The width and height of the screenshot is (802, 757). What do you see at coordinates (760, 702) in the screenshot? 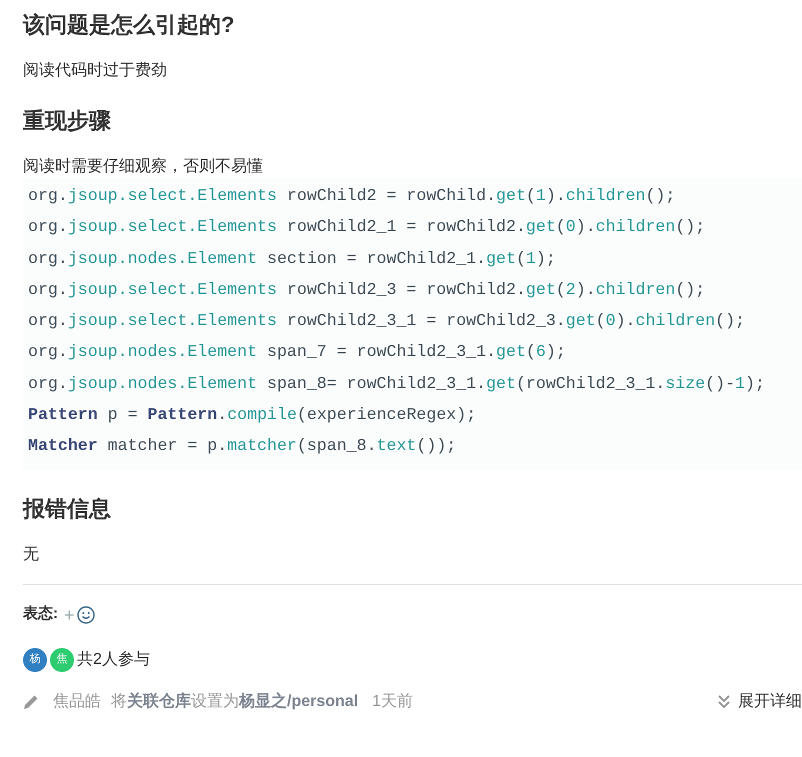
I see `expand-details-button: 展开详细` at bounding box center [760, 702].